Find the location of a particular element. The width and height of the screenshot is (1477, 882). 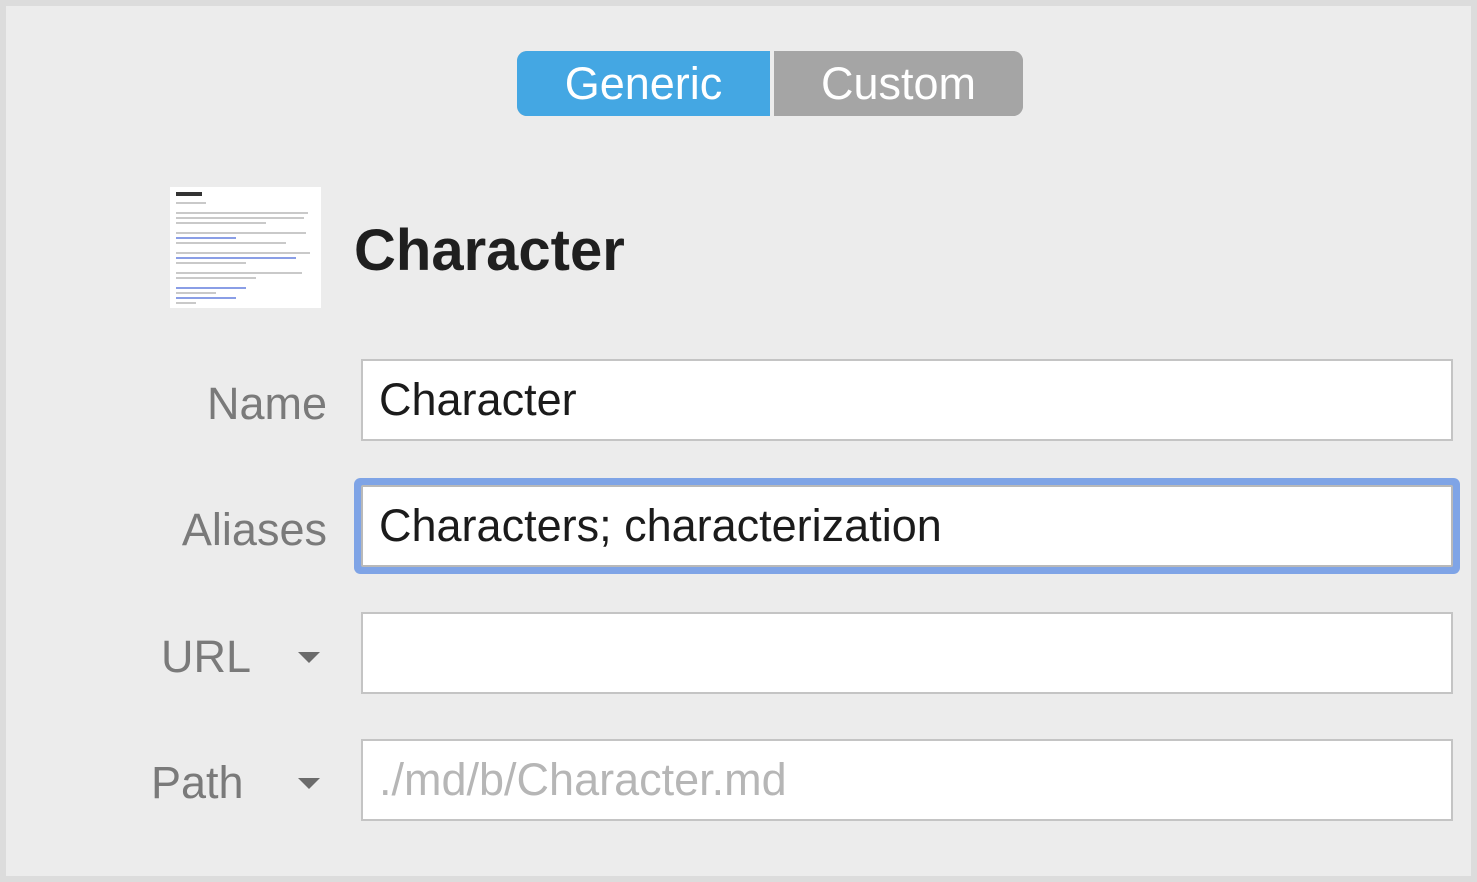

url-field is located at coordinates (907, 653).